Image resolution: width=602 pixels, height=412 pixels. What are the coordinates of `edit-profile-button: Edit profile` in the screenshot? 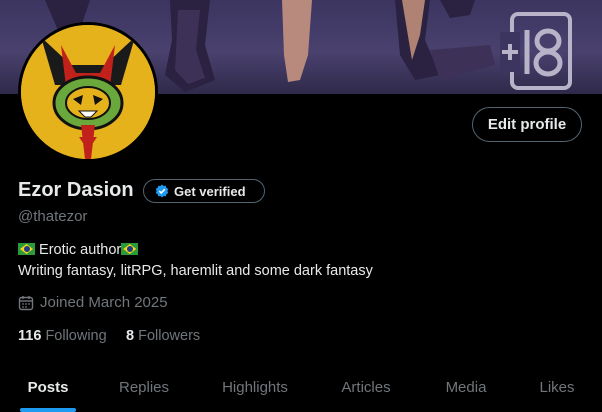 It's located at (527, 124).